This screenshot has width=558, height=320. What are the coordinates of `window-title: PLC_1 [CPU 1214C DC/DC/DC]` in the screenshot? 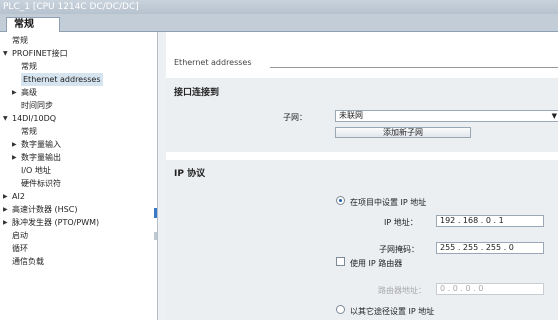 It's located at (279, 7).